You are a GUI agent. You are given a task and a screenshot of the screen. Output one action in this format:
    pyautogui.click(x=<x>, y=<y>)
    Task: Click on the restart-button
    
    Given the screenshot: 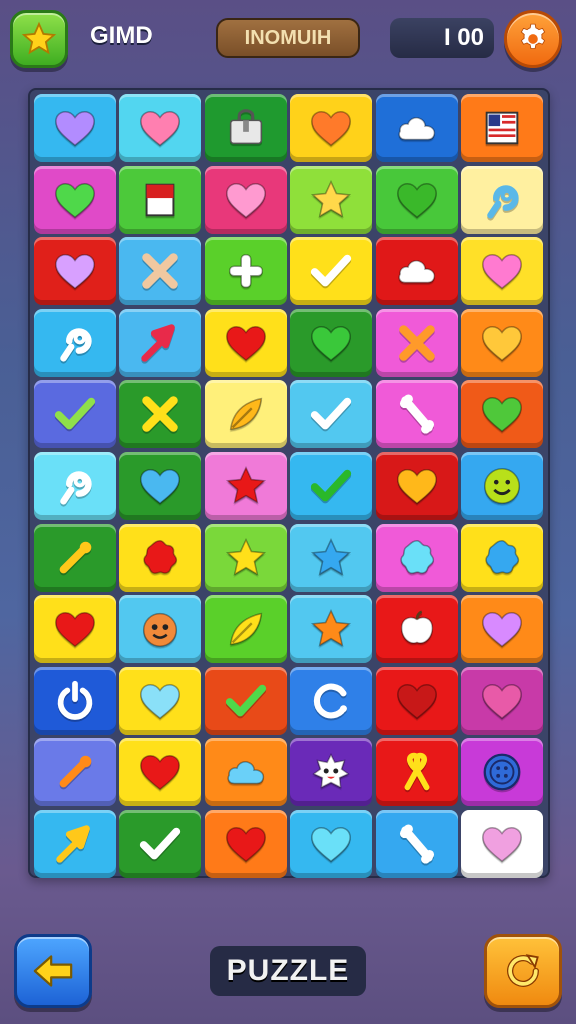 What is the action you would take?
    pyautogui.click(x=523, y=971)
    